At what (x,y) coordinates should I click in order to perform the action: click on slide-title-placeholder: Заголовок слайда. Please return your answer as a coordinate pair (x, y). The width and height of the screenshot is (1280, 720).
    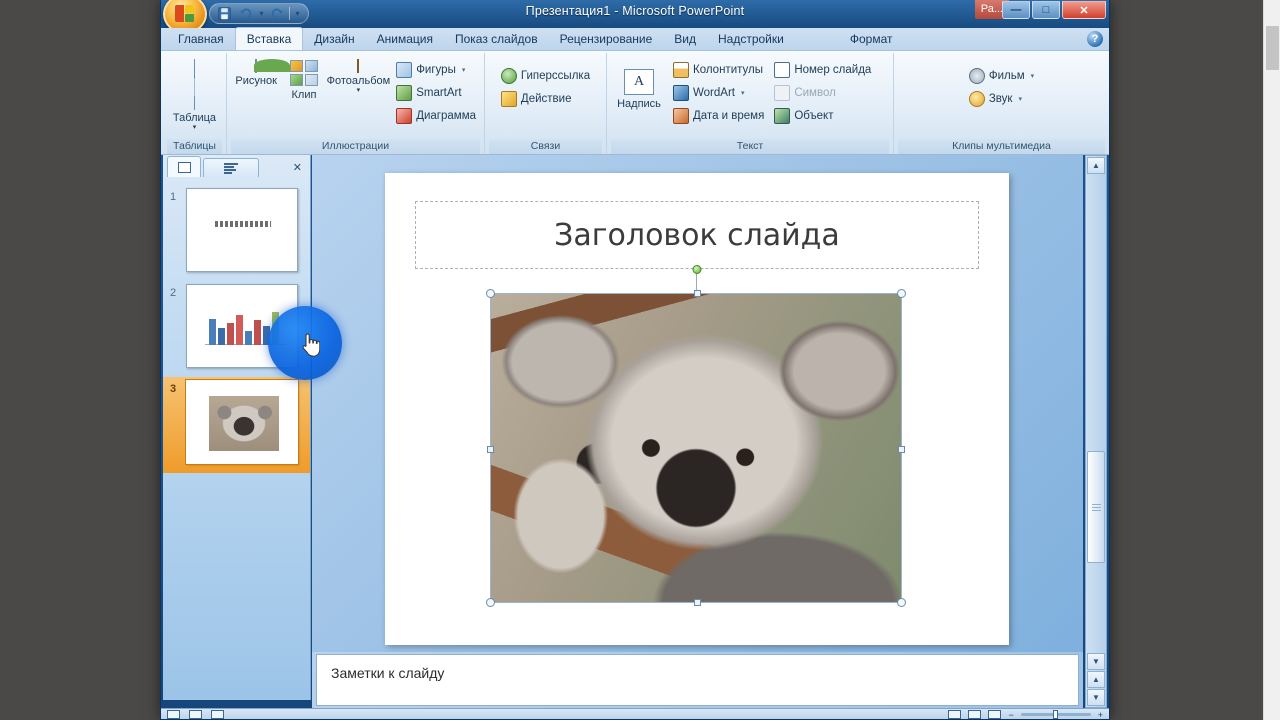
    Looking at the image, I should click on (697, 235).